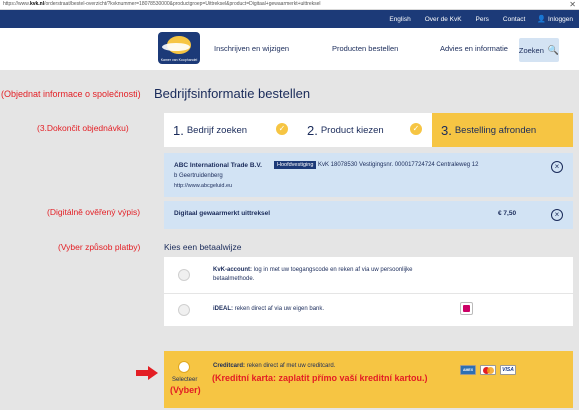  What do you see at coordinates (474, 48) in the screenshot?
I see `nav-advies: Advies en informatie` at bounding box center [474, 48].